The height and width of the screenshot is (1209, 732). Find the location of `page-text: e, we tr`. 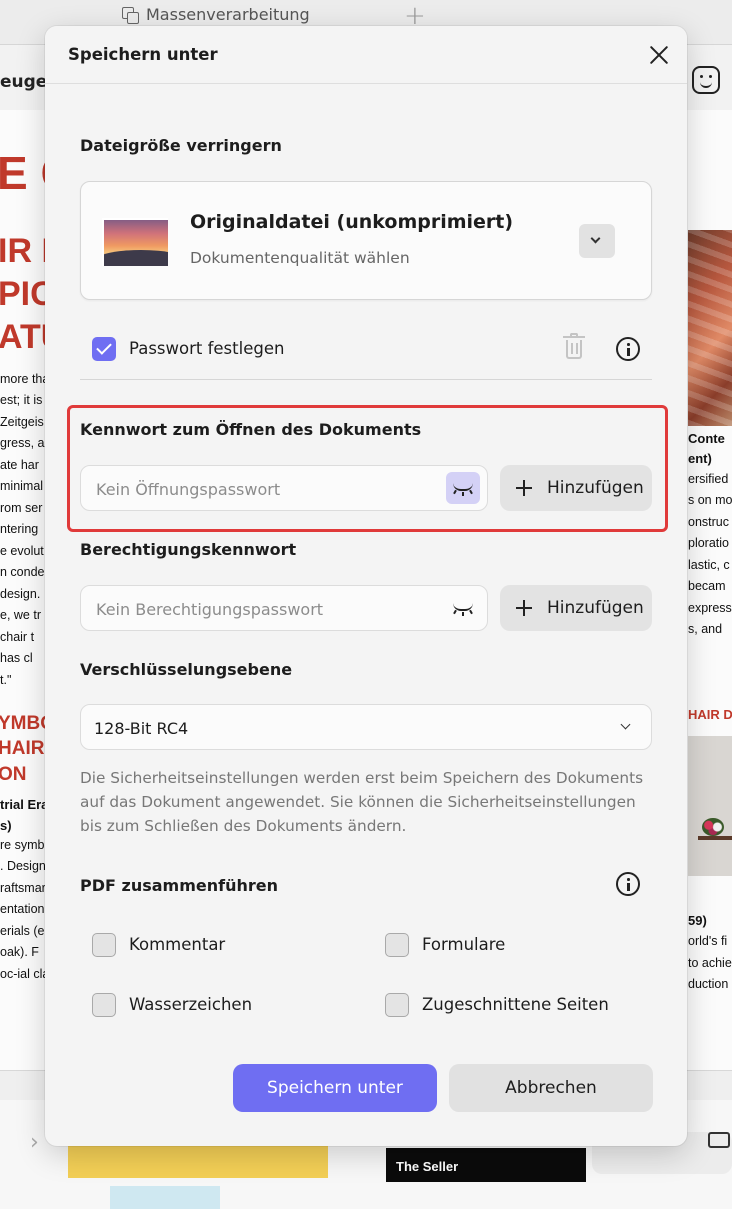

page-text: e, we tr is located at coordinates (20, 615).